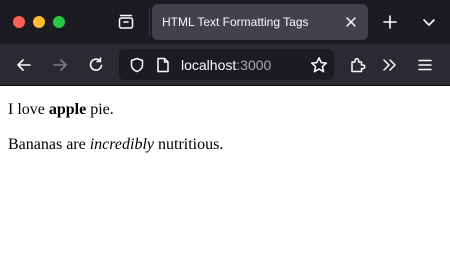 The height and width of the screenshot is (265, 450). Describe the element at coordinates (358, 65) in the screenshot. I see `extensions-icon` at that location.